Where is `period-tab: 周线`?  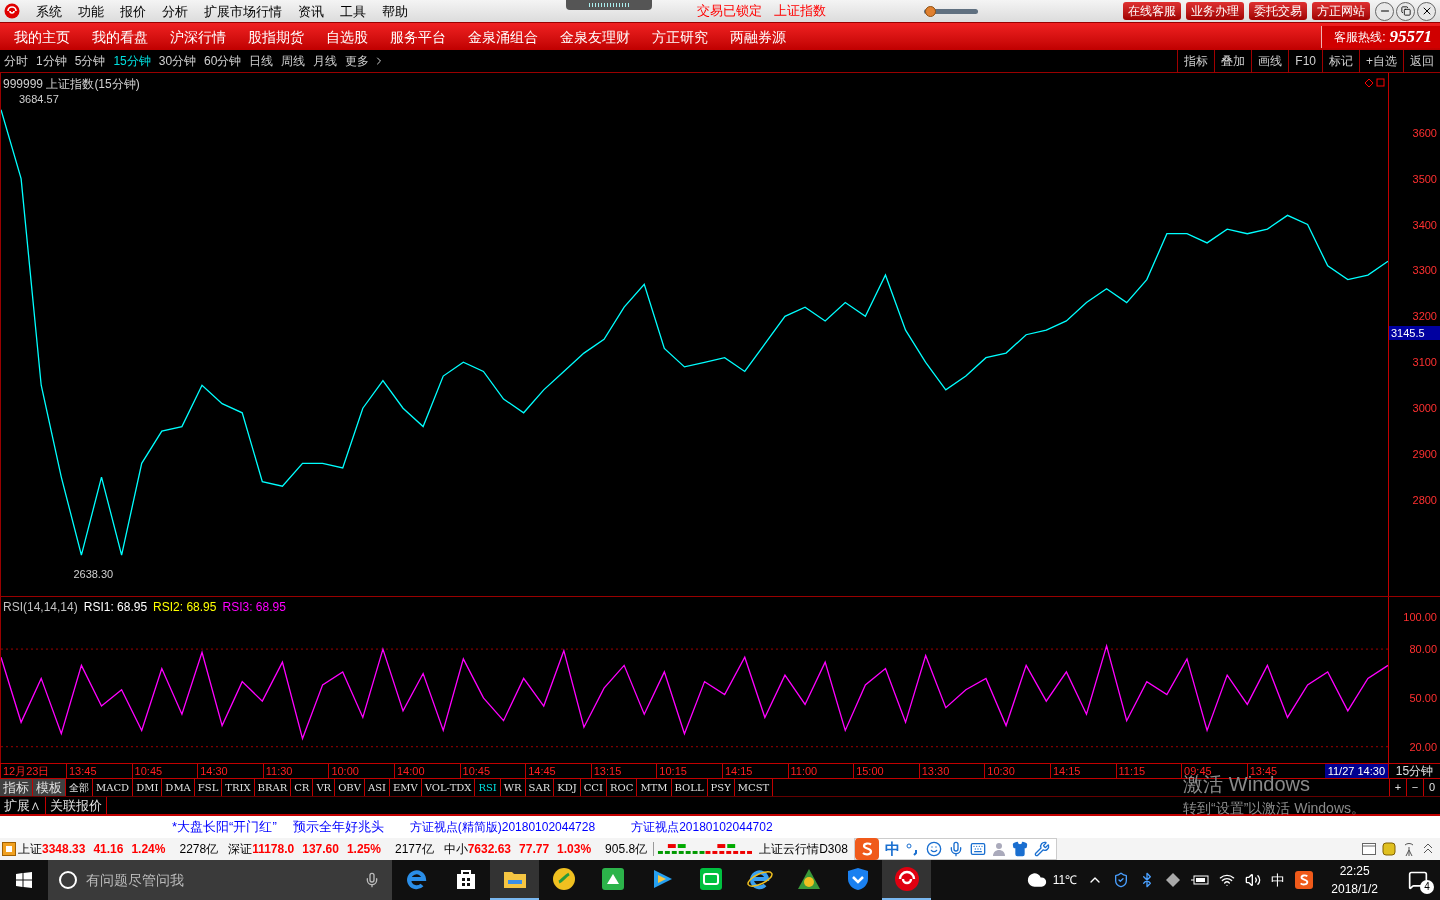 period-tab: 周线 is located at coordinates (293, 61).